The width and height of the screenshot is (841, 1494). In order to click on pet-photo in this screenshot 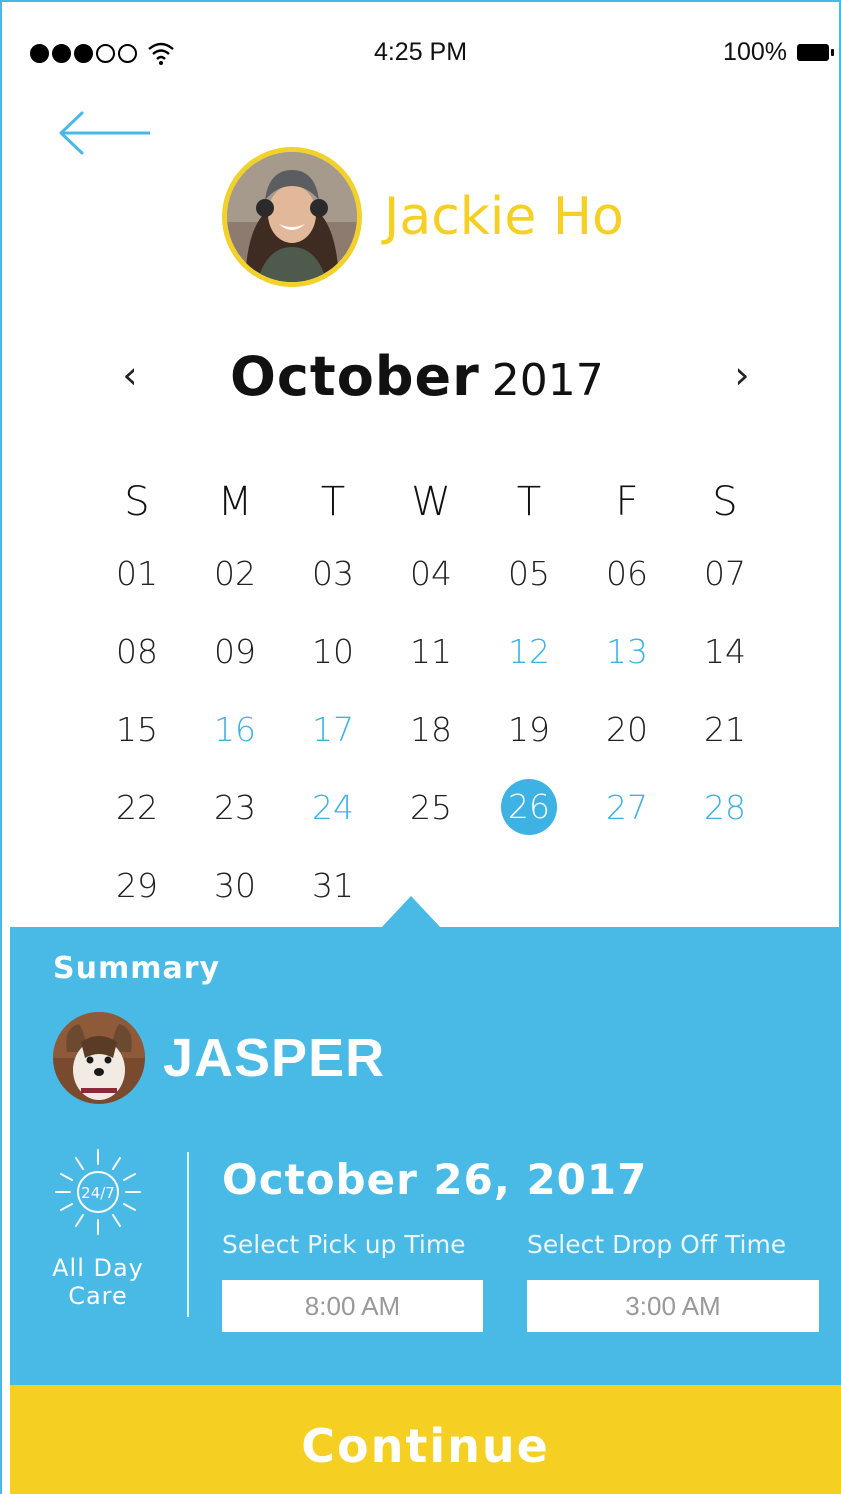, I will do `click(99, 1058)`.